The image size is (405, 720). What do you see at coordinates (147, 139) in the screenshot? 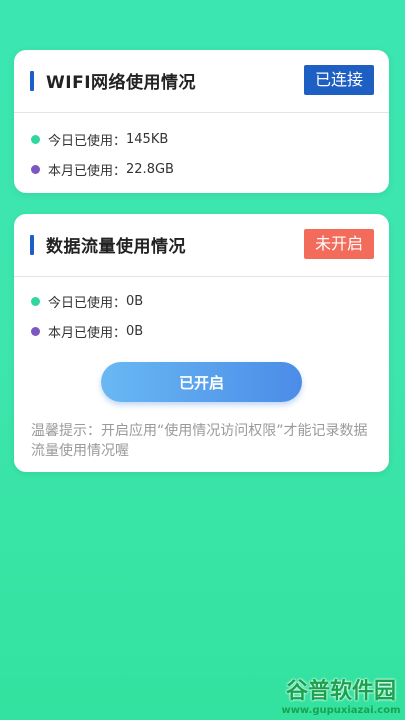
I see `wifi-today-value: 145KB` at bounding box center [147, 139].